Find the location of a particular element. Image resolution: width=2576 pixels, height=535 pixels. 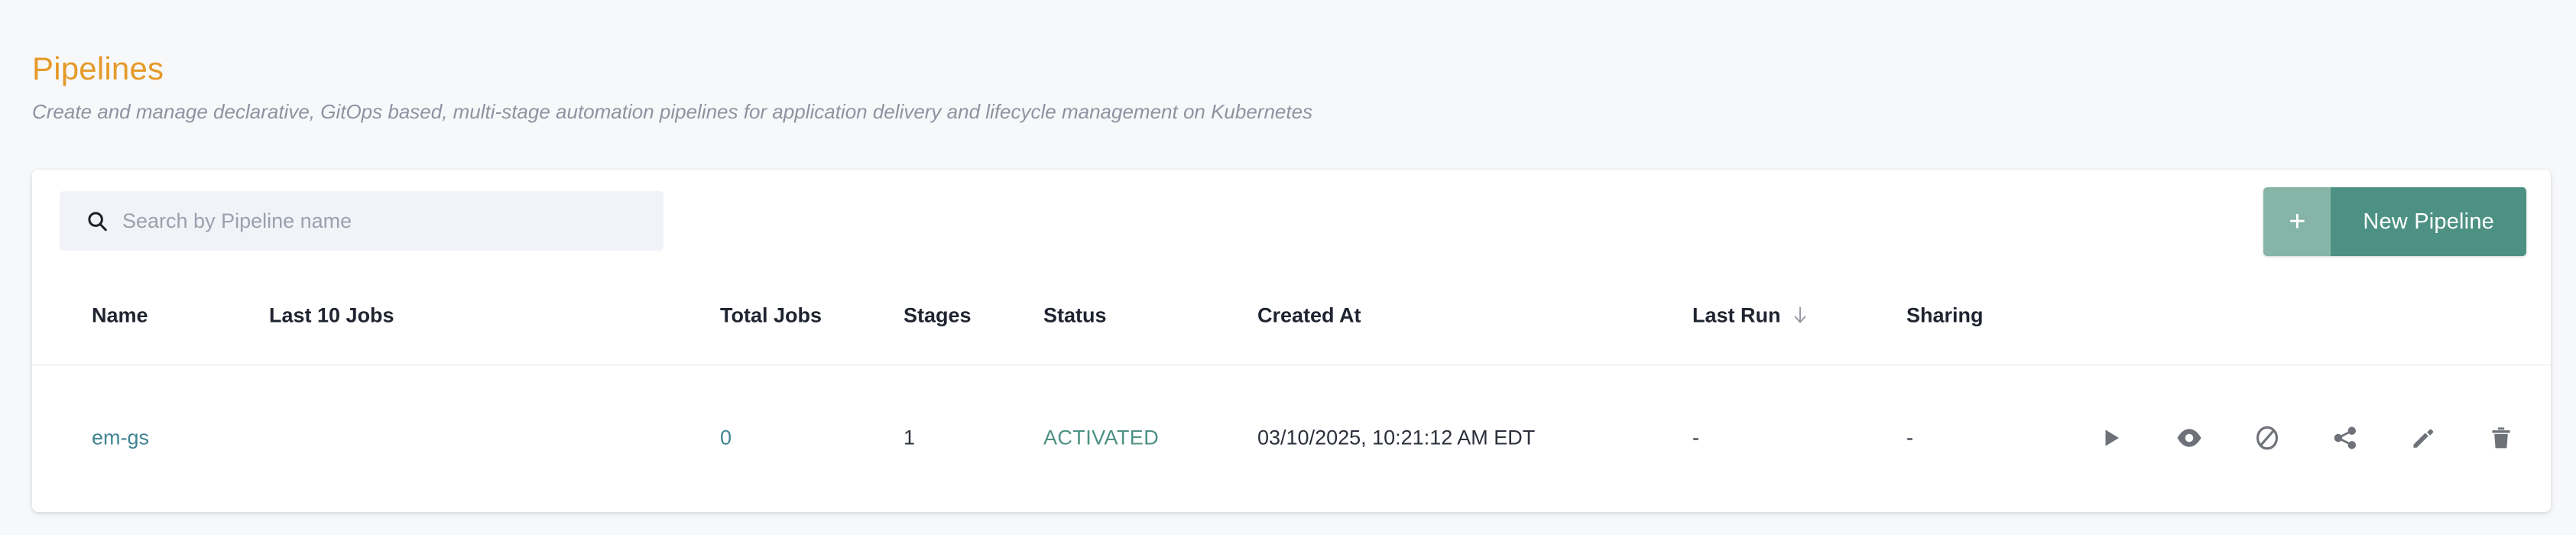

column-header-sharing: Sharing is located at coordinates (1945, 315).